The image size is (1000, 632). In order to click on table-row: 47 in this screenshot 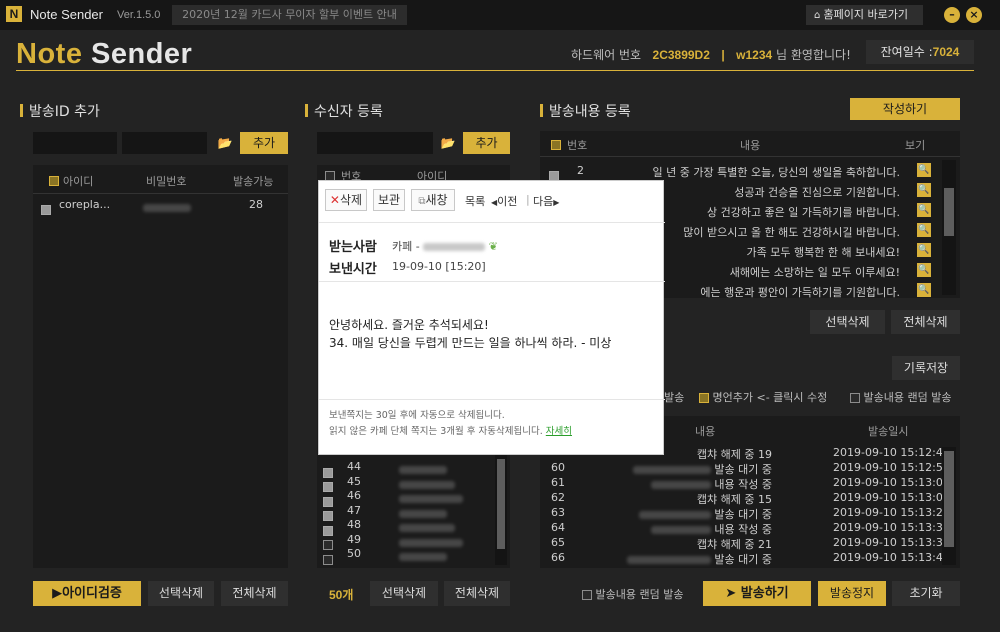, I will do `click(404, 512)`.